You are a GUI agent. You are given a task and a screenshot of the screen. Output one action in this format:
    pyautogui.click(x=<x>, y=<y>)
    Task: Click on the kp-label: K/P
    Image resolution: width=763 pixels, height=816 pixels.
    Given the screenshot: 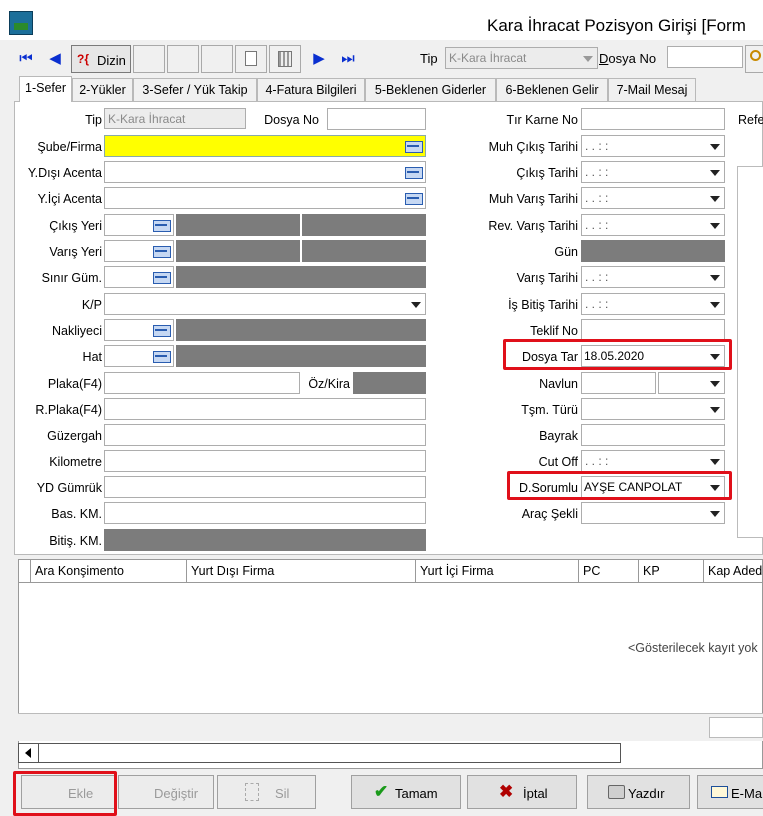 What is the action you would take?
    pyautogui.click(x=91, y=305)
    